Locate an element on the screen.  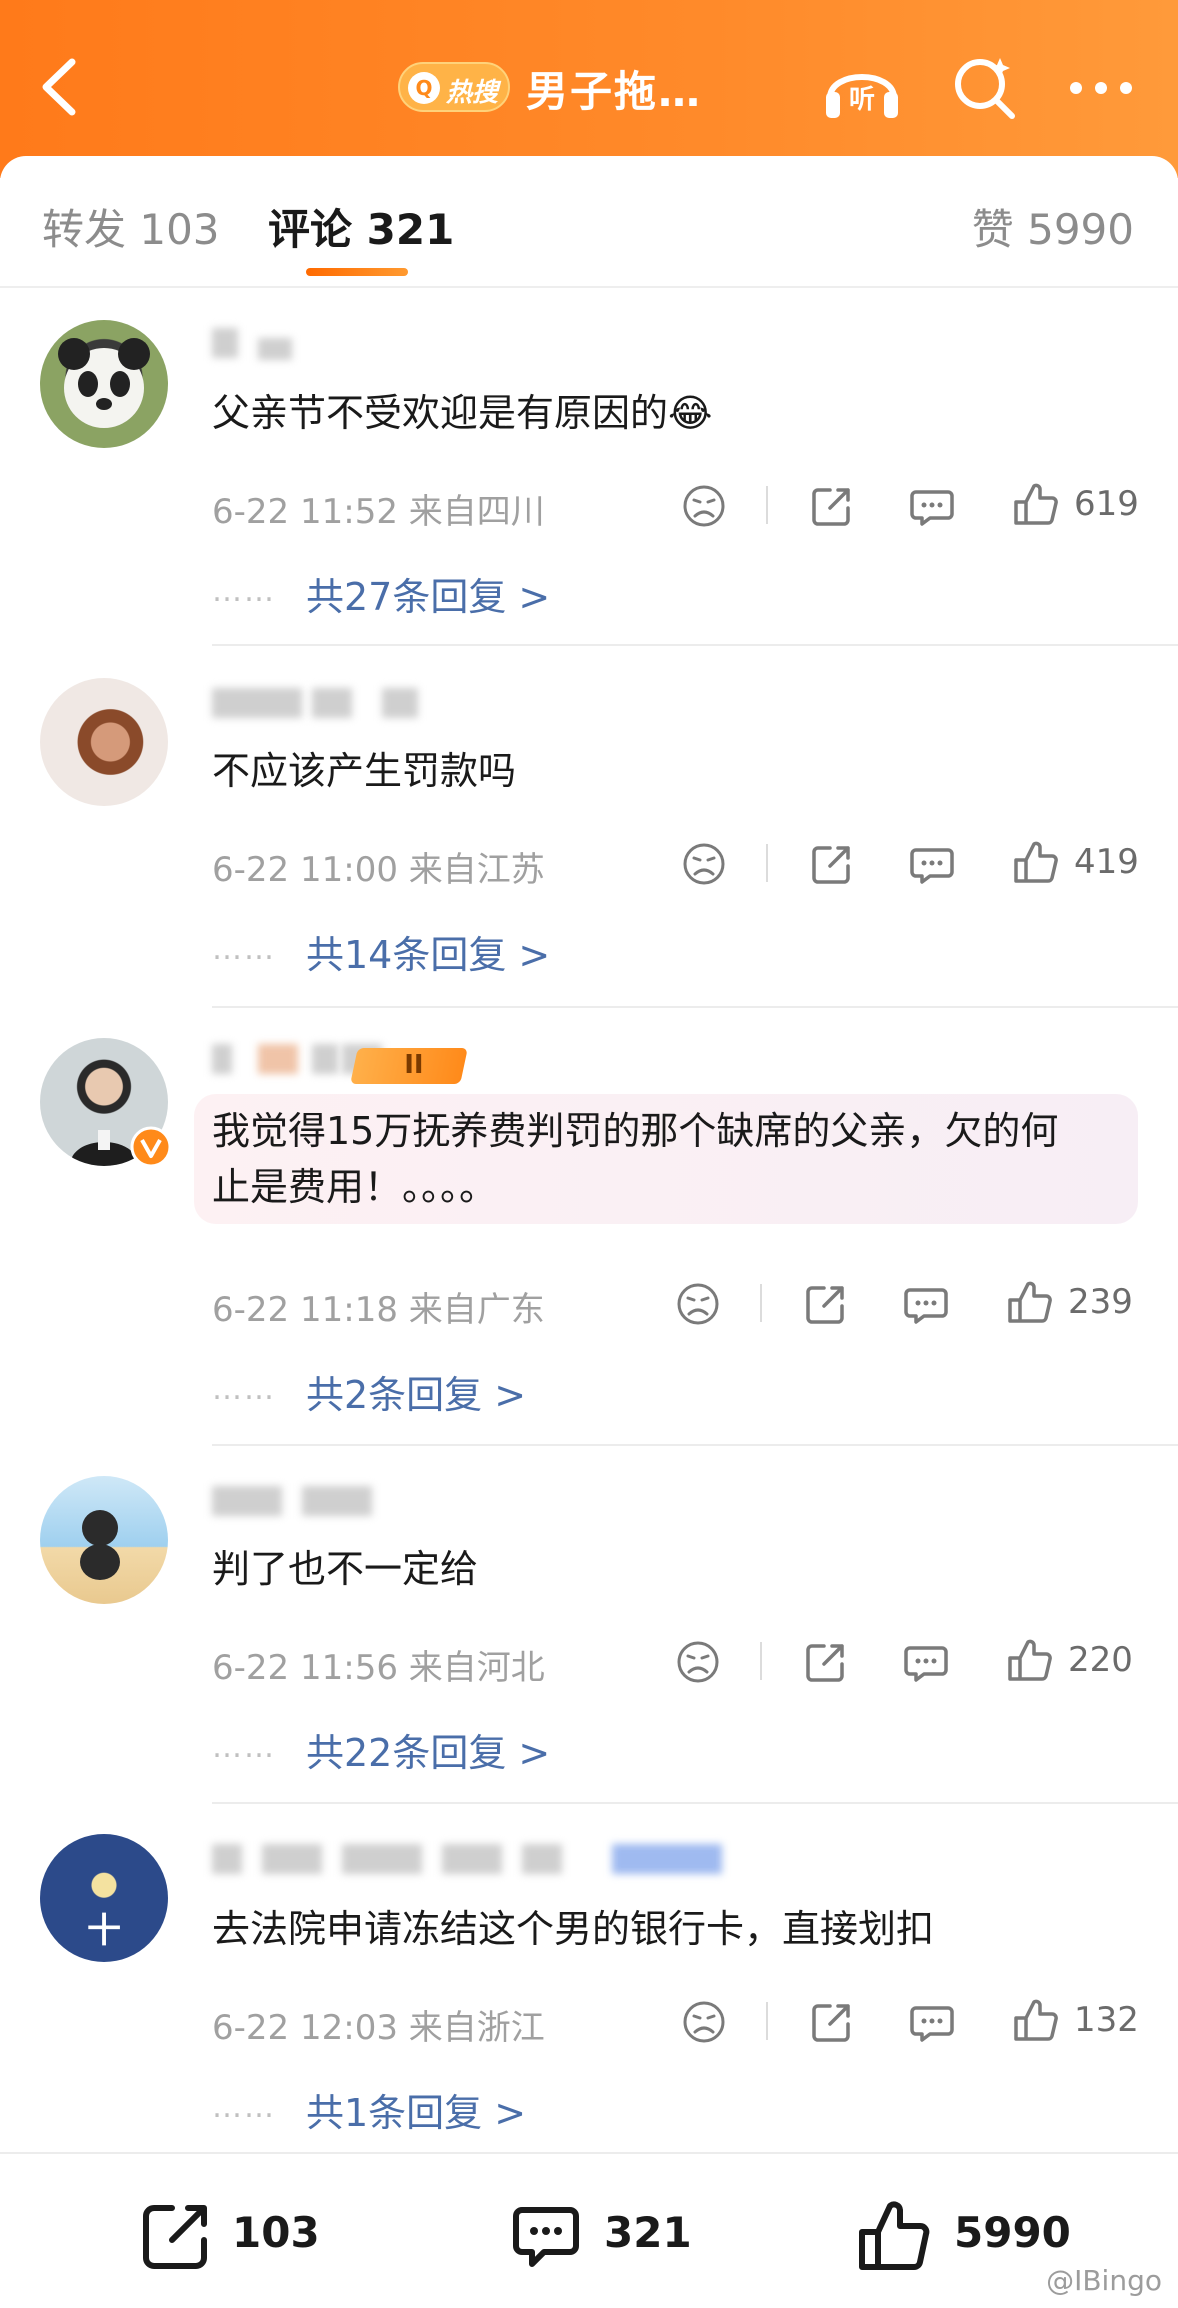
tab-forward: 转发 103 is located at coordinates (131, 226).